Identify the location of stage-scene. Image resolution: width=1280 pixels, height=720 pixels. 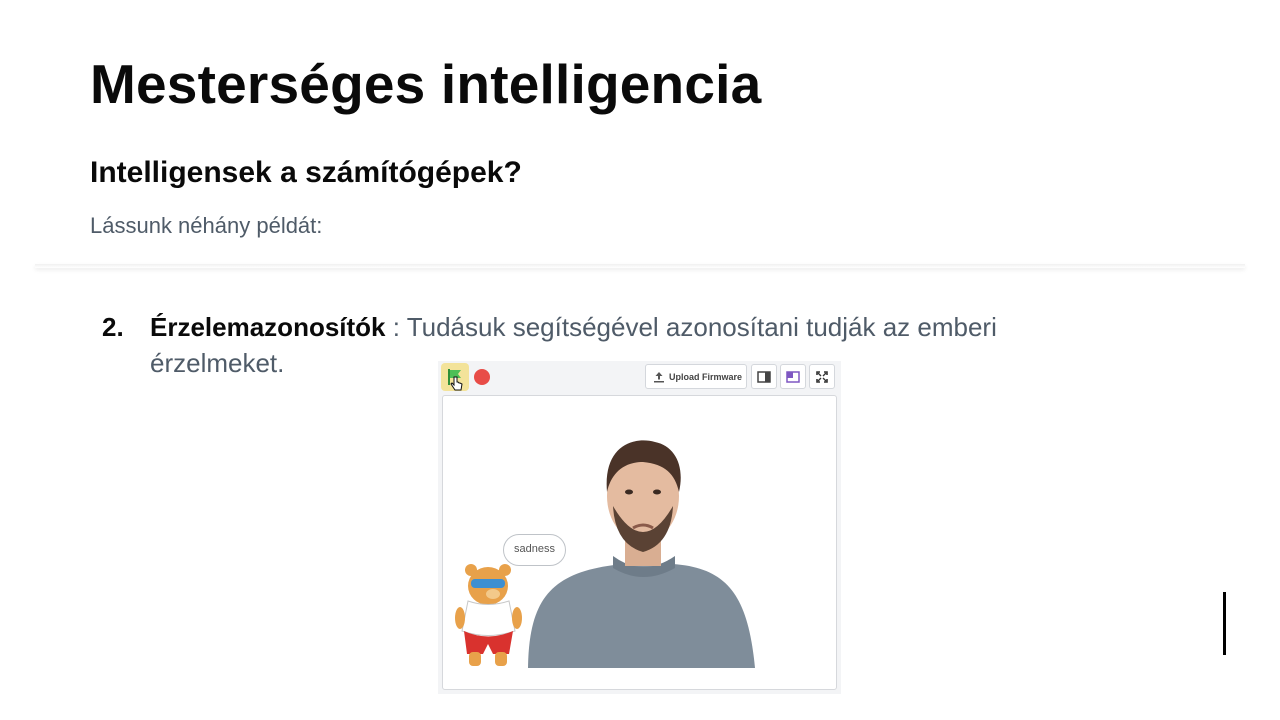
(605, 554).